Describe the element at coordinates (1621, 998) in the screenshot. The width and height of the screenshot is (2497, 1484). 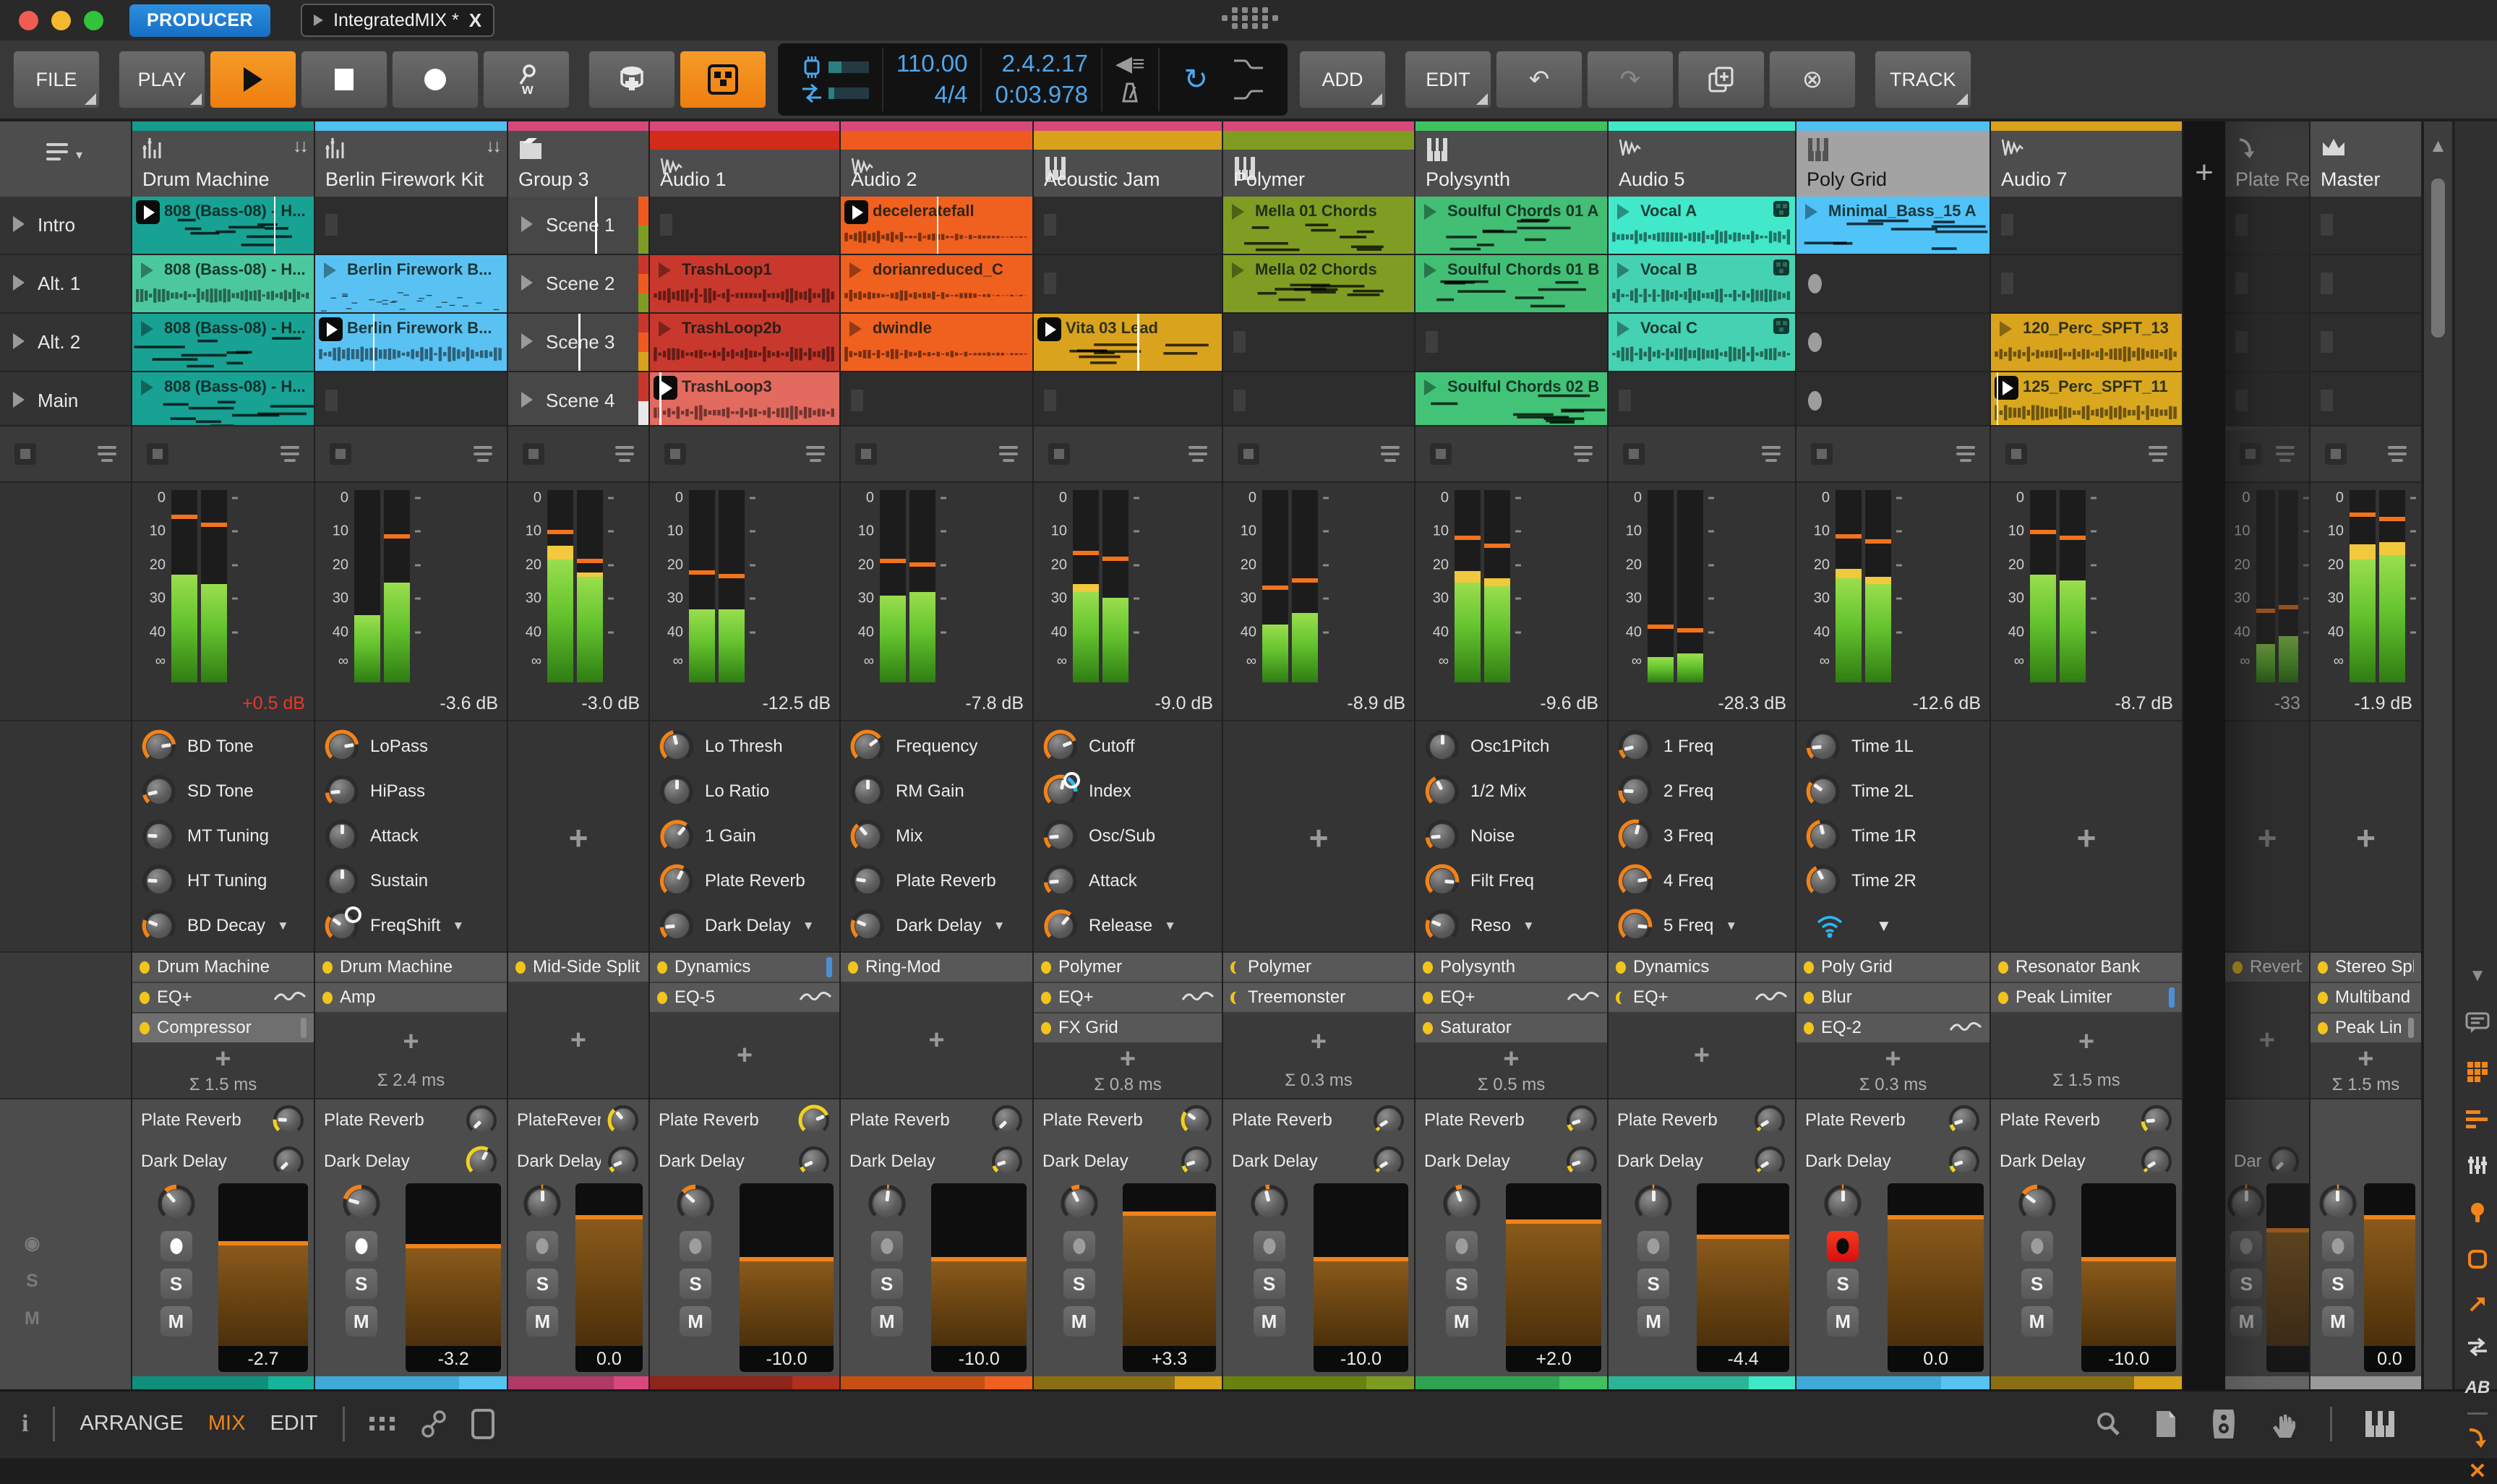
I see `device-bypassed-icon` at that location.